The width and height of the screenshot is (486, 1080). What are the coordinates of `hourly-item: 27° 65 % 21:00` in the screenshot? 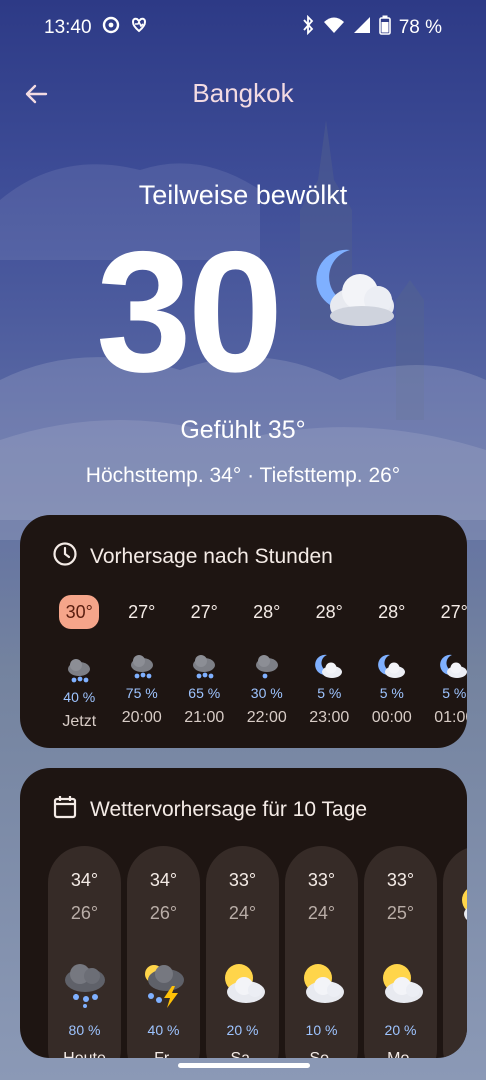 It's located at (204, 665).